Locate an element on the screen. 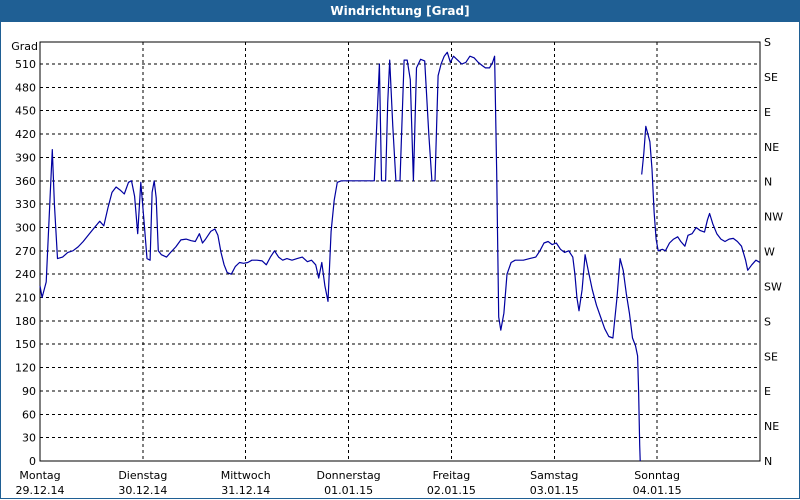  y-tick-label: 60 is located at coordinates (29, 414).